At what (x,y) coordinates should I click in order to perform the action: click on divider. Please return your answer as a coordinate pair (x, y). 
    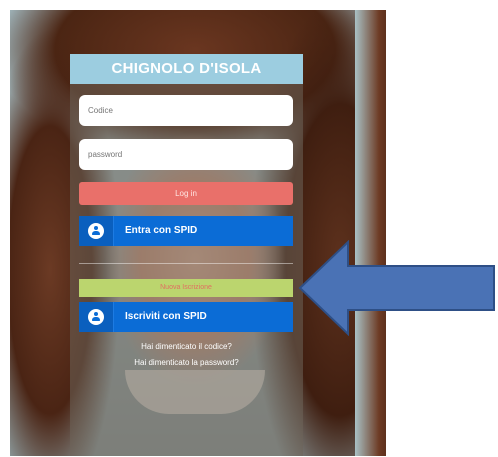
    Looking at the image, I should click on (186, 263).